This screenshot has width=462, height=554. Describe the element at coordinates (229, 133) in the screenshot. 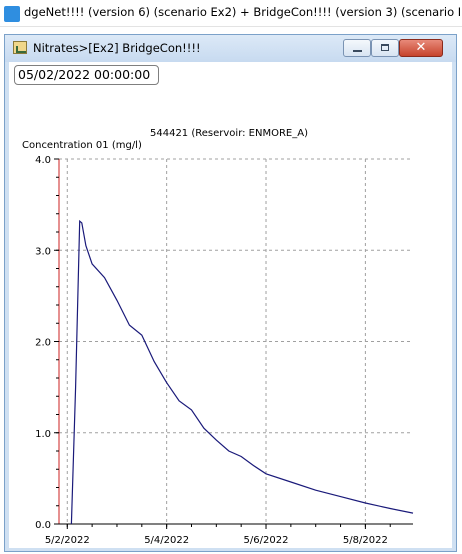

I see `chart-title: 544421 (Reservoir: ENMORE_A)` at that location.